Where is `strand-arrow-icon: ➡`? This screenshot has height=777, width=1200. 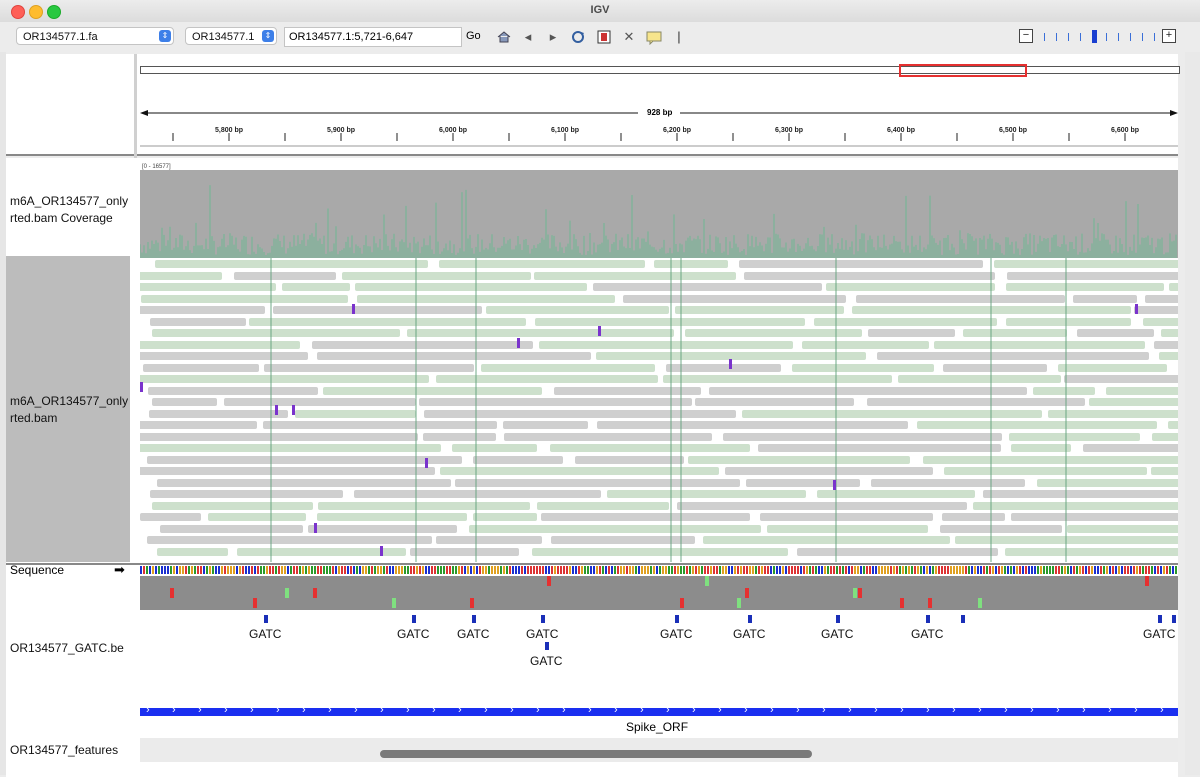
strand-arrow-icon: ➡ is located at coordinates (119, 570).